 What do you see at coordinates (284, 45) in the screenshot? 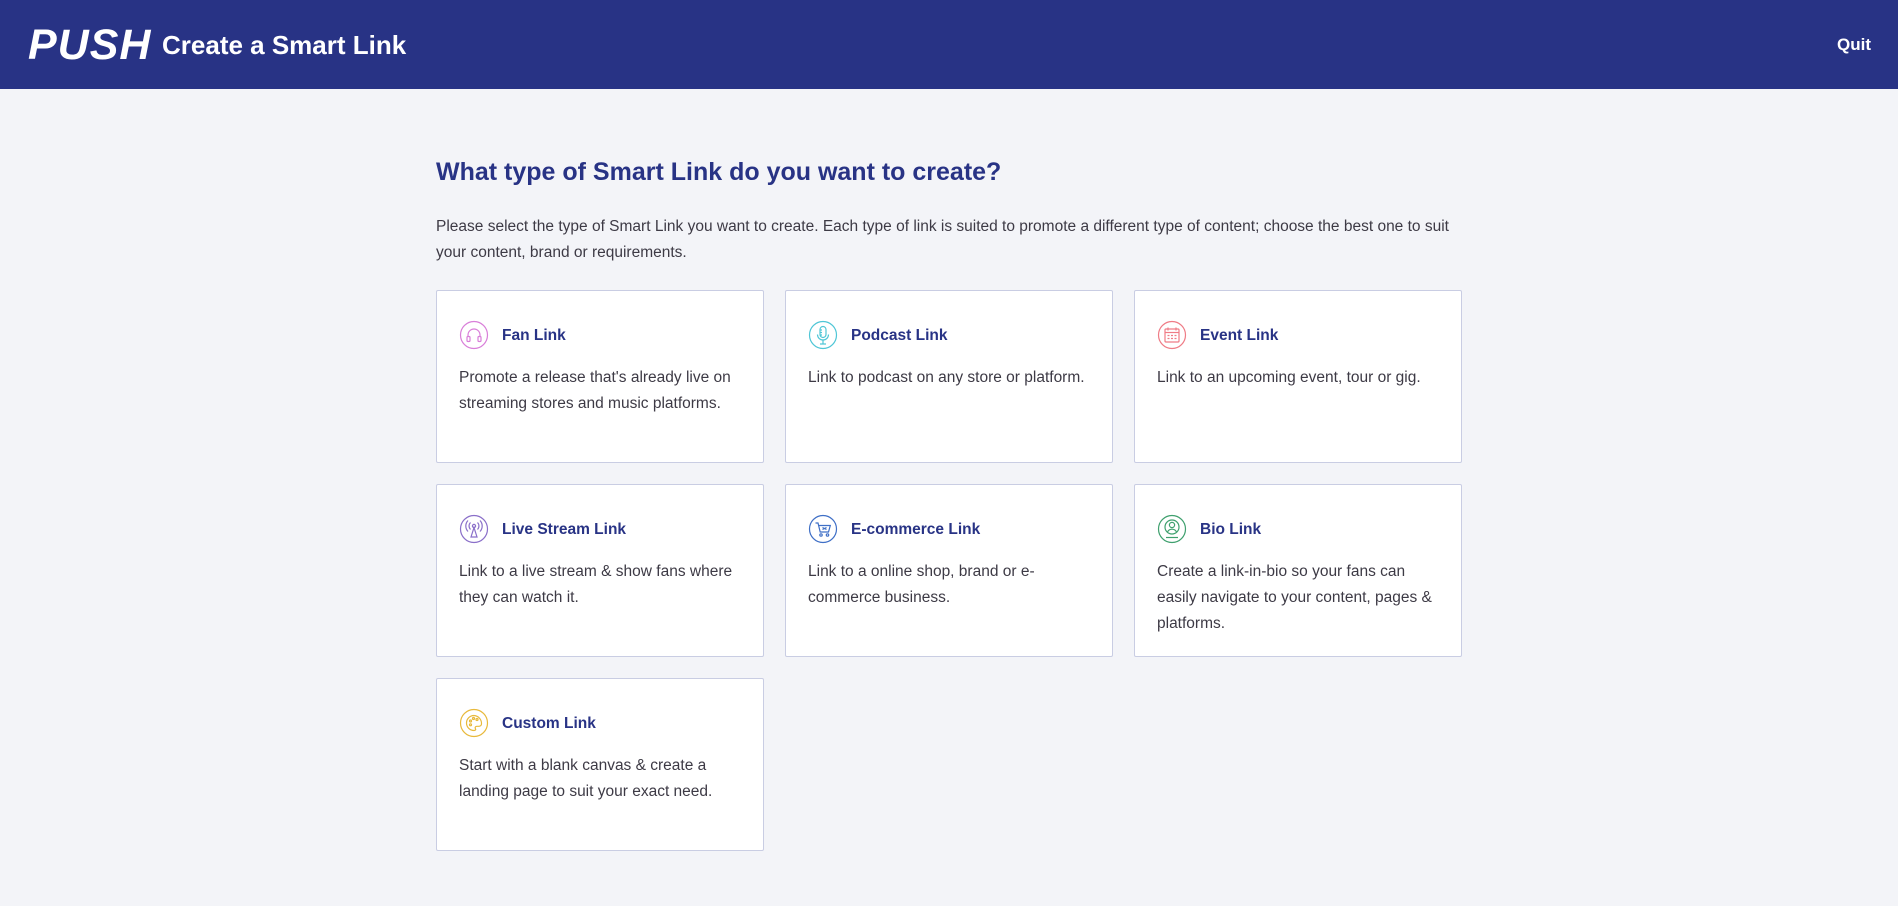
I see `page-title: Create a Smart Link` at bounding box center [284, 45].